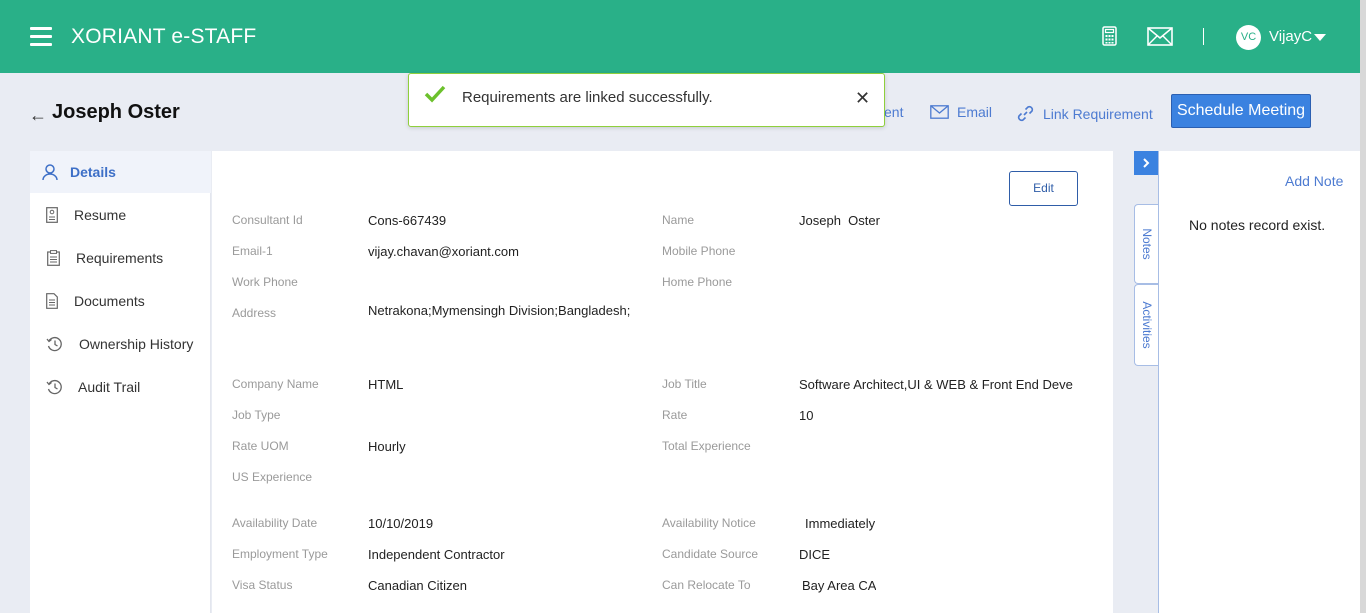 The height and width of the screenshot is (613, 1366). I want to click on field-value: Bay Area CA, so click(839, 585).